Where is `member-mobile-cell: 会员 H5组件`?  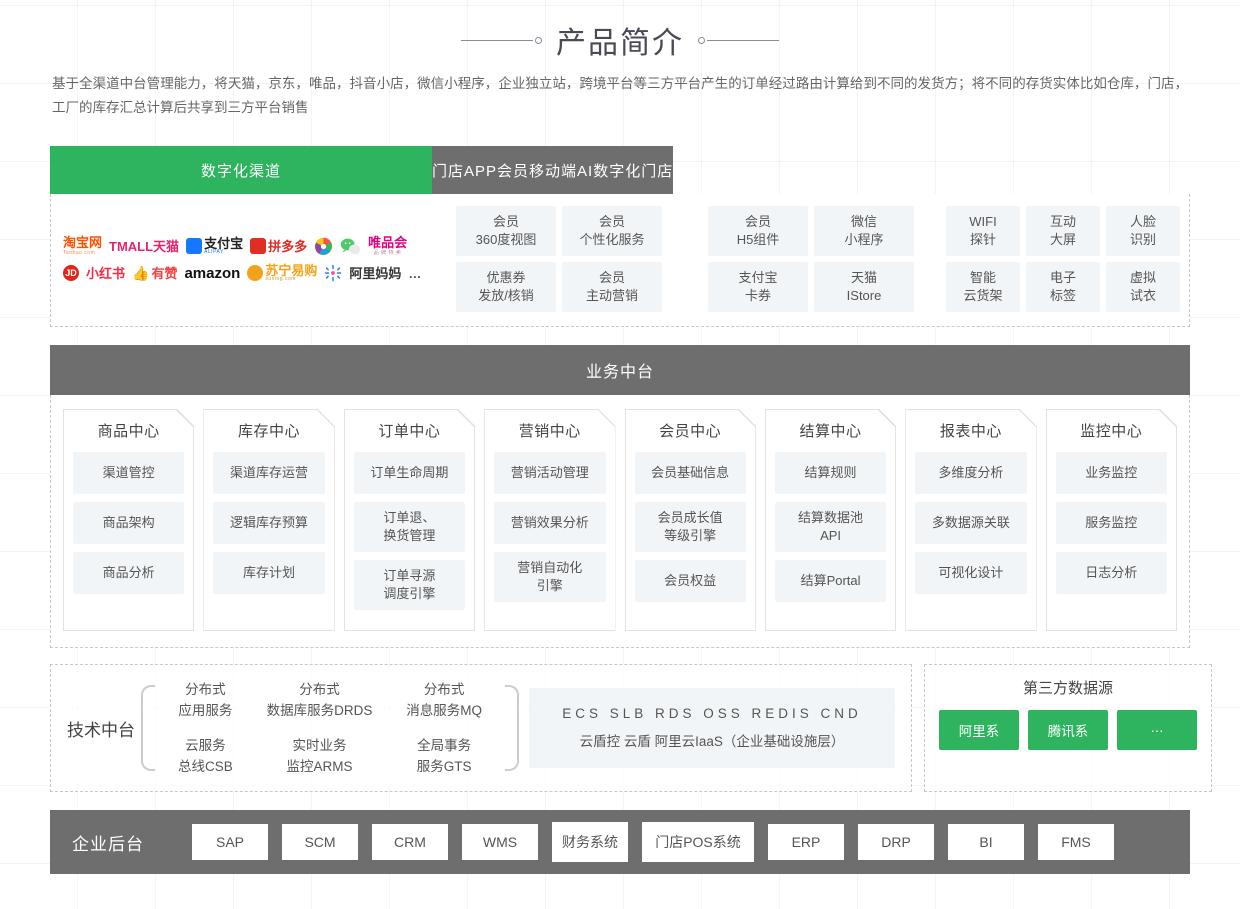
member-mobile-cell: 会员 H5组件 is located at coordinates (758, 231).